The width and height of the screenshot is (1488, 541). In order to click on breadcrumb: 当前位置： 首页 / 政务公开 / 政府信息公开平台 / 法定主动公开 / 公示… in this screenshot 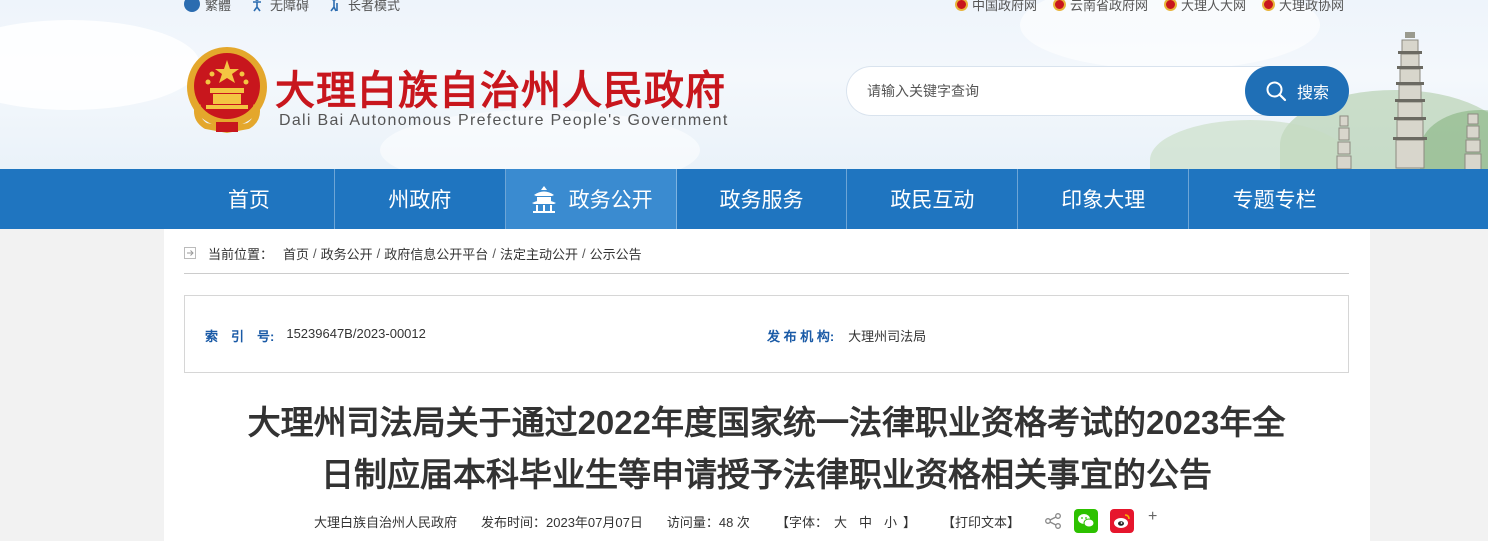, I will do `click(413, 253)`.